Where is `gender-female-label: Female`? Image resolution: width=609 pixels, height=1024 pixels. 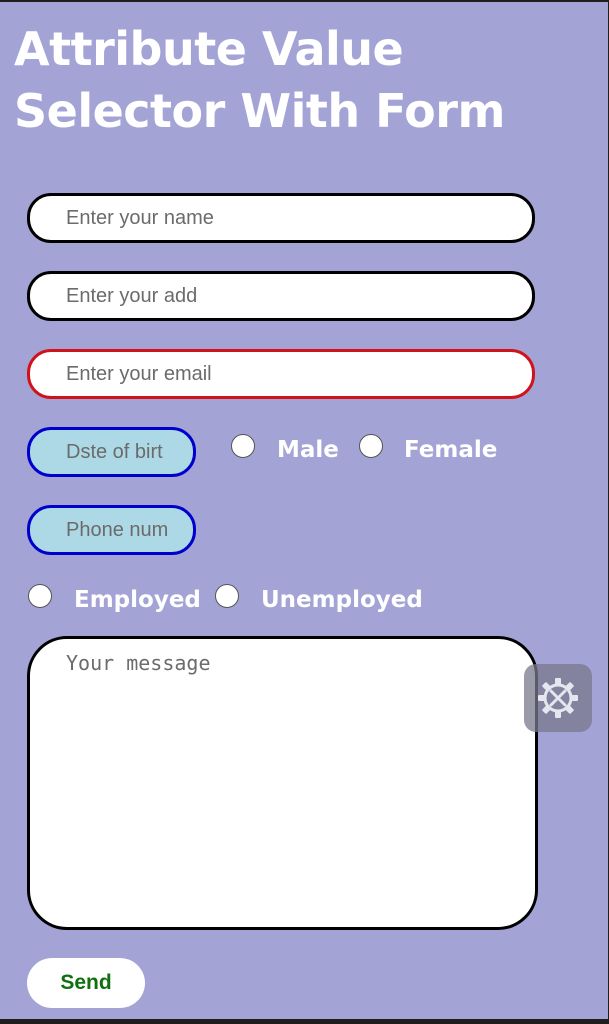
gender-female-label: Female is located at coordinates (451, 450).